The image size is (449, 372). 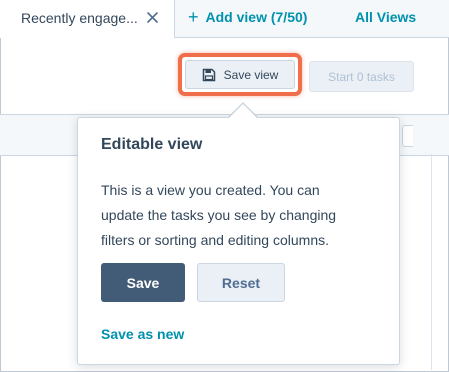 What do you see at coordinates (407, 136) in the screenshot?
I see `header-control` at bounding box center [407, 136].